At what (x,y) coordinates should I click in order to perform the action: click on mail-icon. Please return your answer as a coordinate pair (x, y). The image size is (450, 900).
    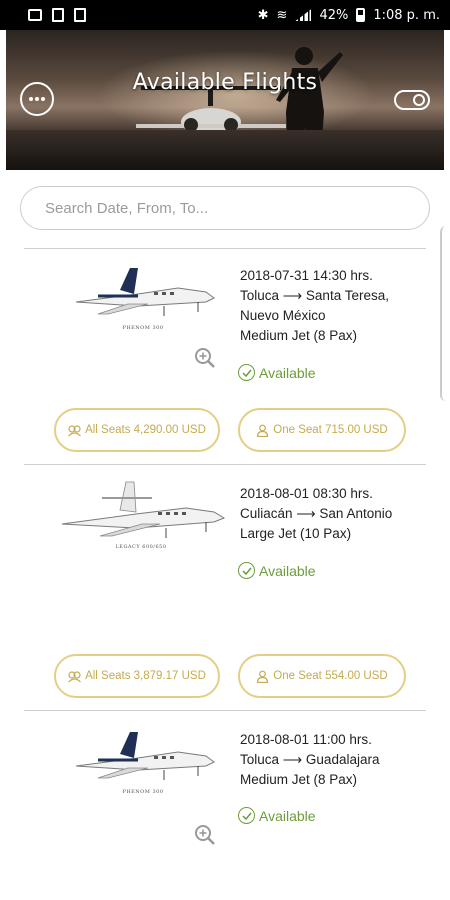
    Looking at the image, I should click on (35, 15).